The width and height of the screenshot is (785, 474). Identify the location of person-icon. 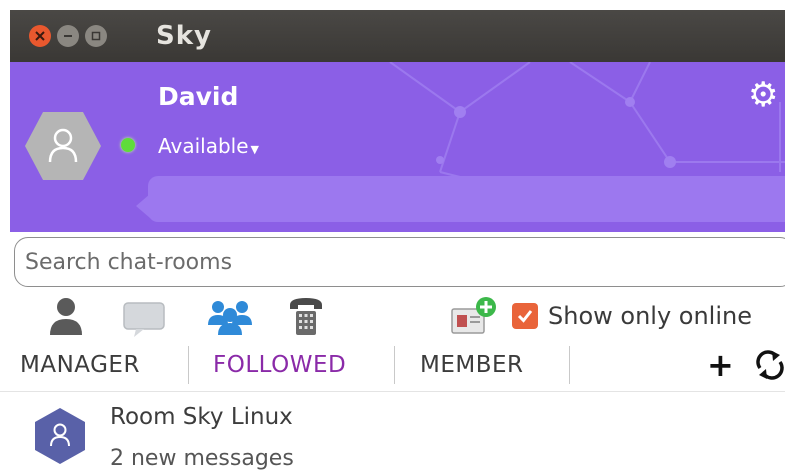
(66, 317).